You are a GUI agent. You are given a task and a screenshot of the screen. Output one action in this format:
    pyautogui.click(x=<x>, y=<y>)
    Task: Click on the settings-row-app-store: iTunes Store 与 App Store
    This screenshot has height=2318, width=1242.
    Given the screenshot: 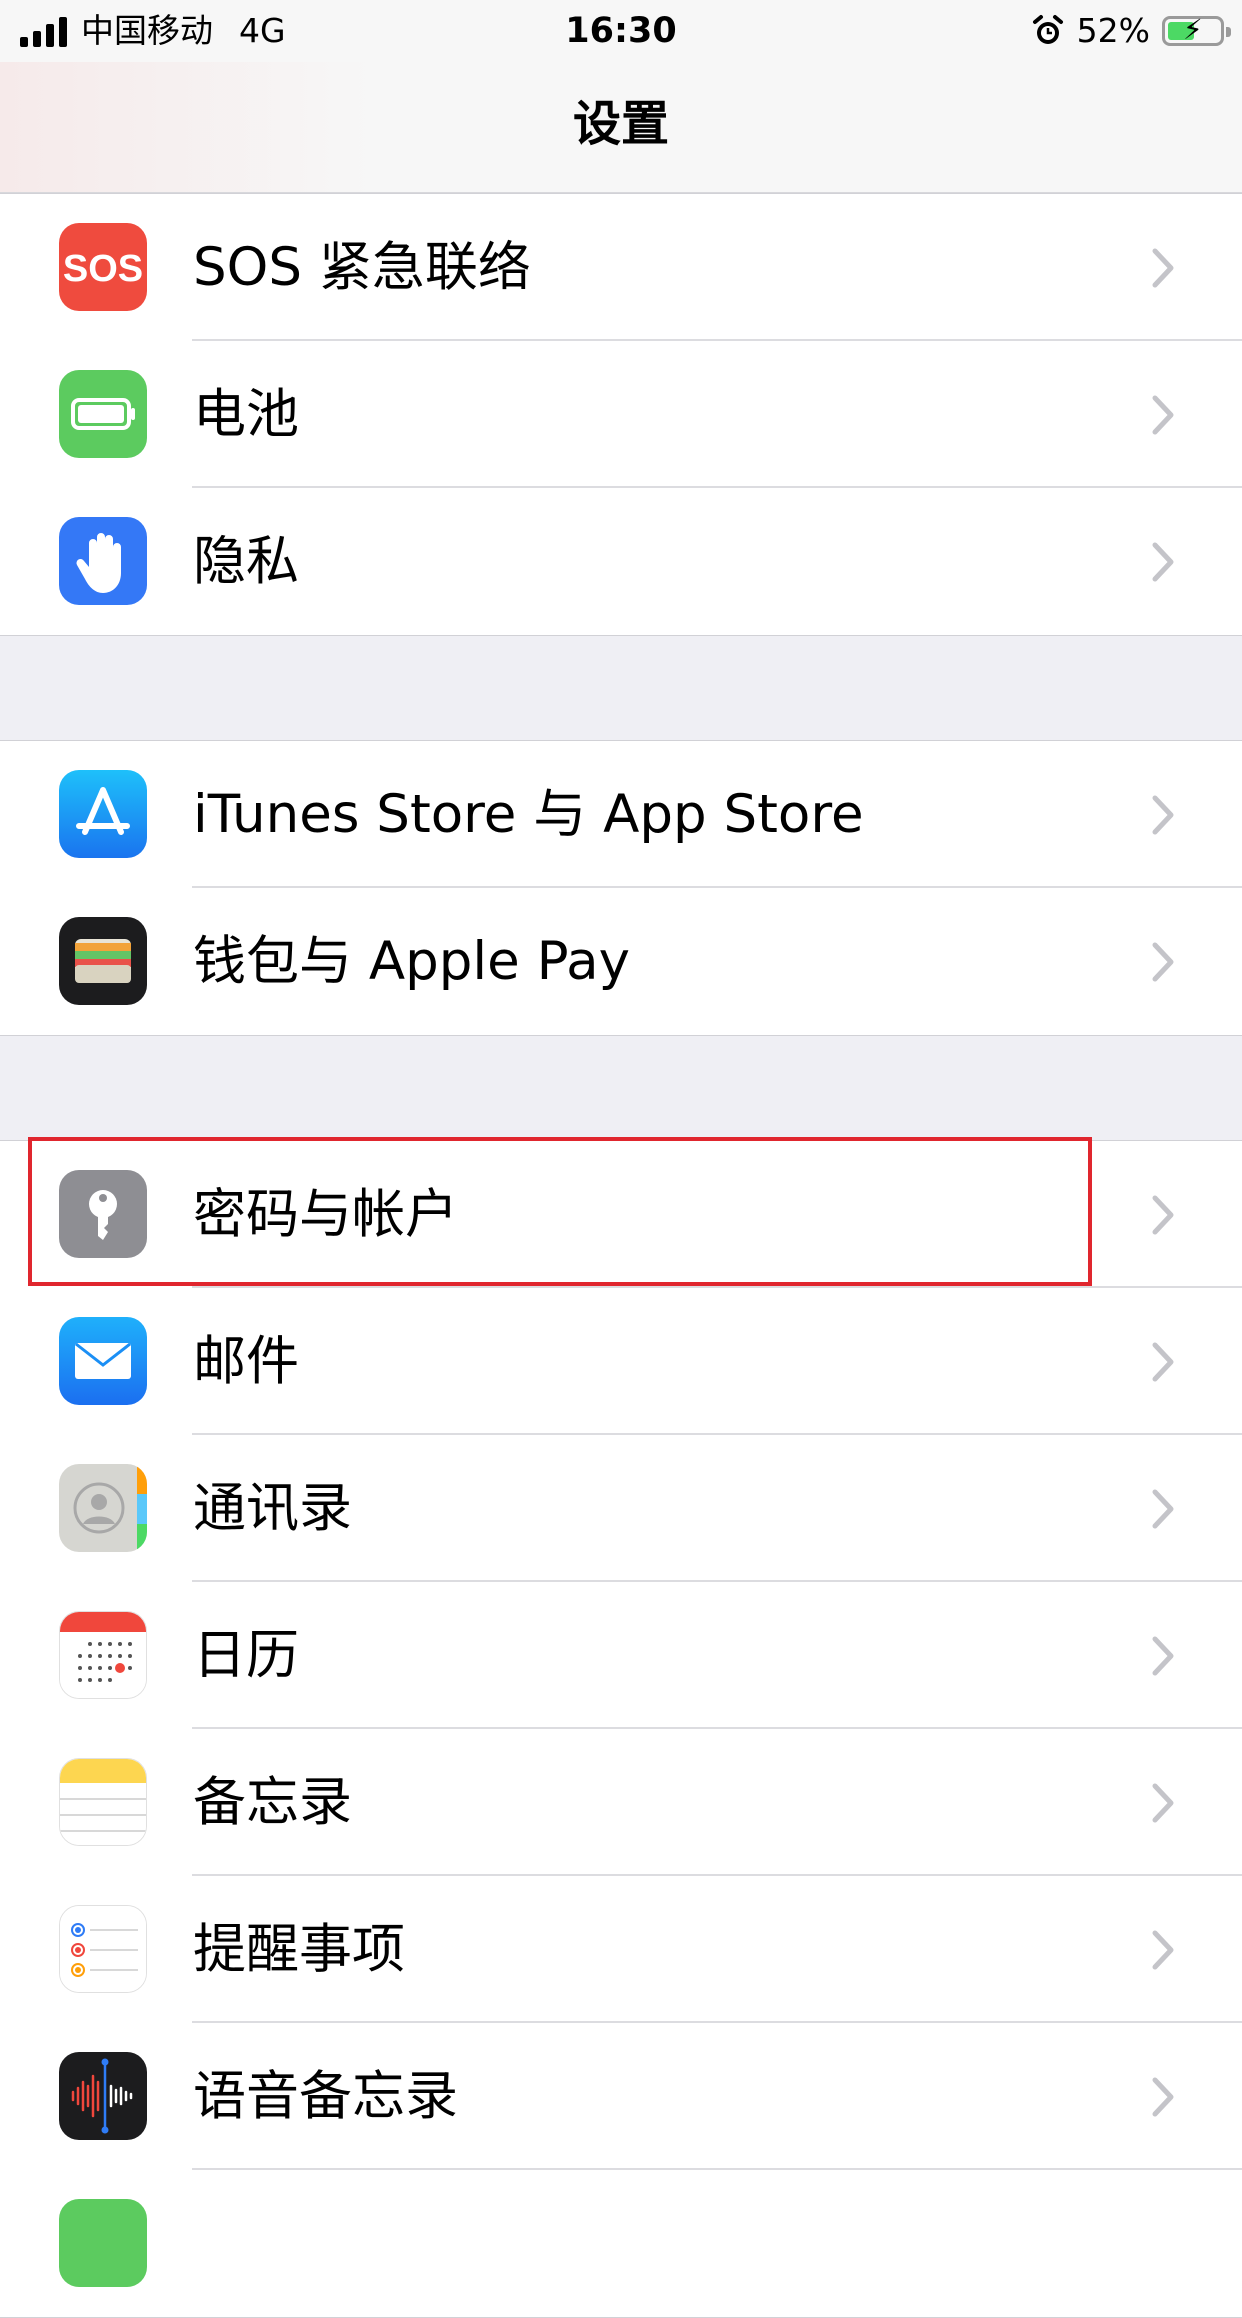 What is the action you would take?
    pyautogui.click(x=621, y=814)
    